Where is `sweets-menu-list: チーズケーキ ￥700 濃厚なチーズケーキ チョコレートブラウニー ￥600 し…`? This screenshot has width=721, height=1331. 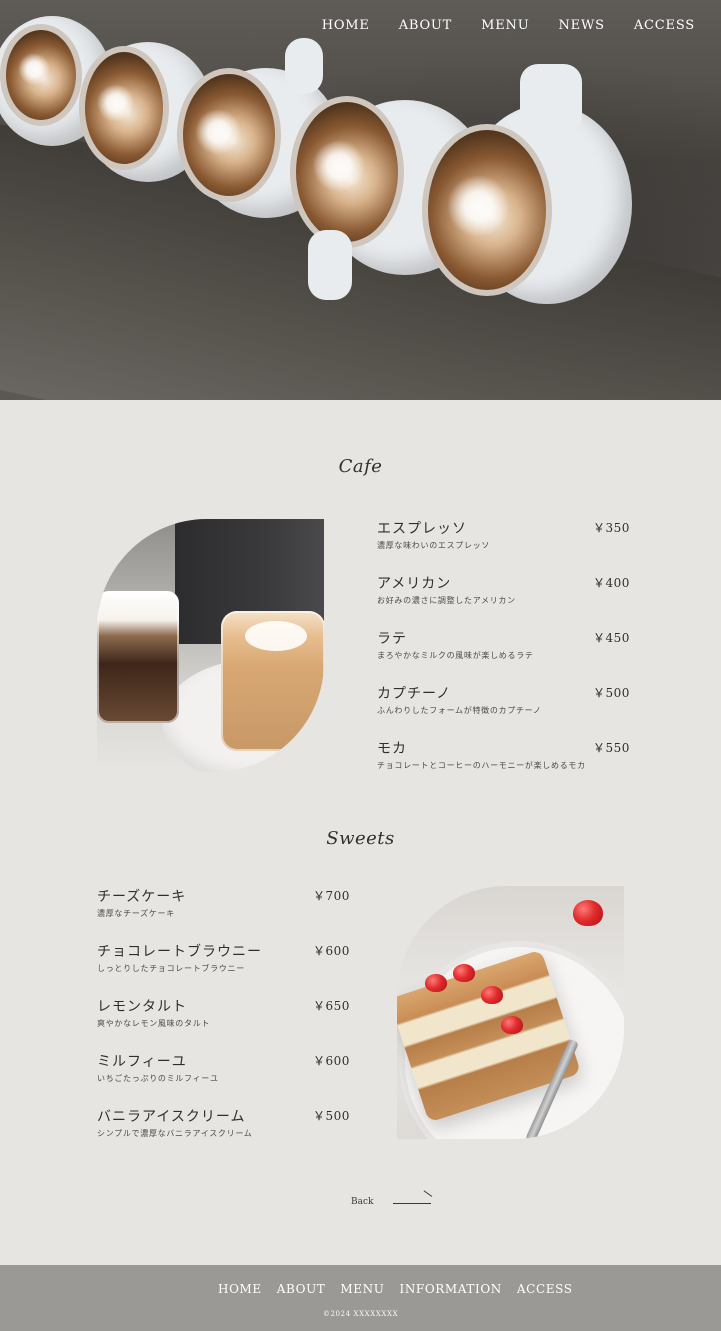
sweets-menu-list: チーズケーキ ￥700 濃厚なチーズケーキ チョコレートブラウニー ￥600 し… is located at coordinates (227, 1023).